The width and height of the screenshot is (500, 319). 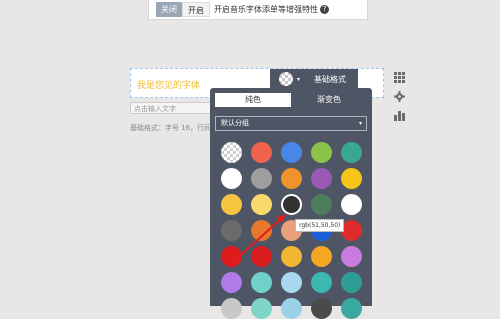 I want to click on color-tabs: 纯色 渐变色, so click(x=291, y=100).